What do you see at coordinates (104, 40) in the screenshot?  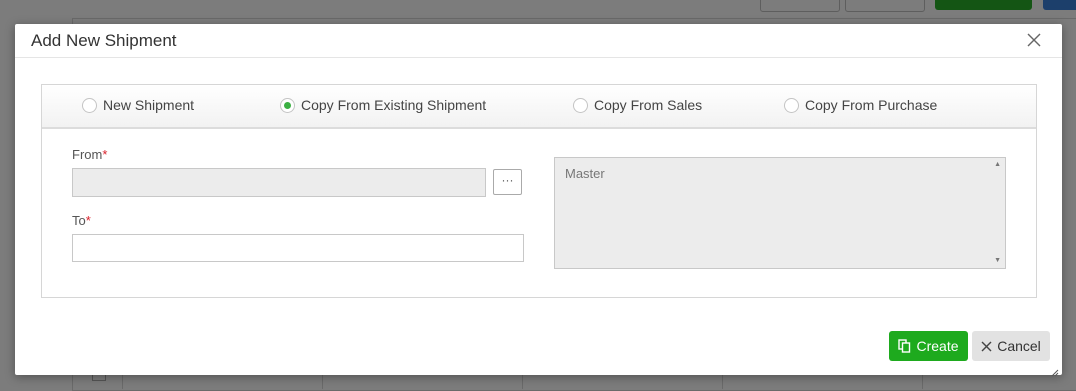 I see `dialog-title: Add New Shipment` at bounding box center [104, 40].